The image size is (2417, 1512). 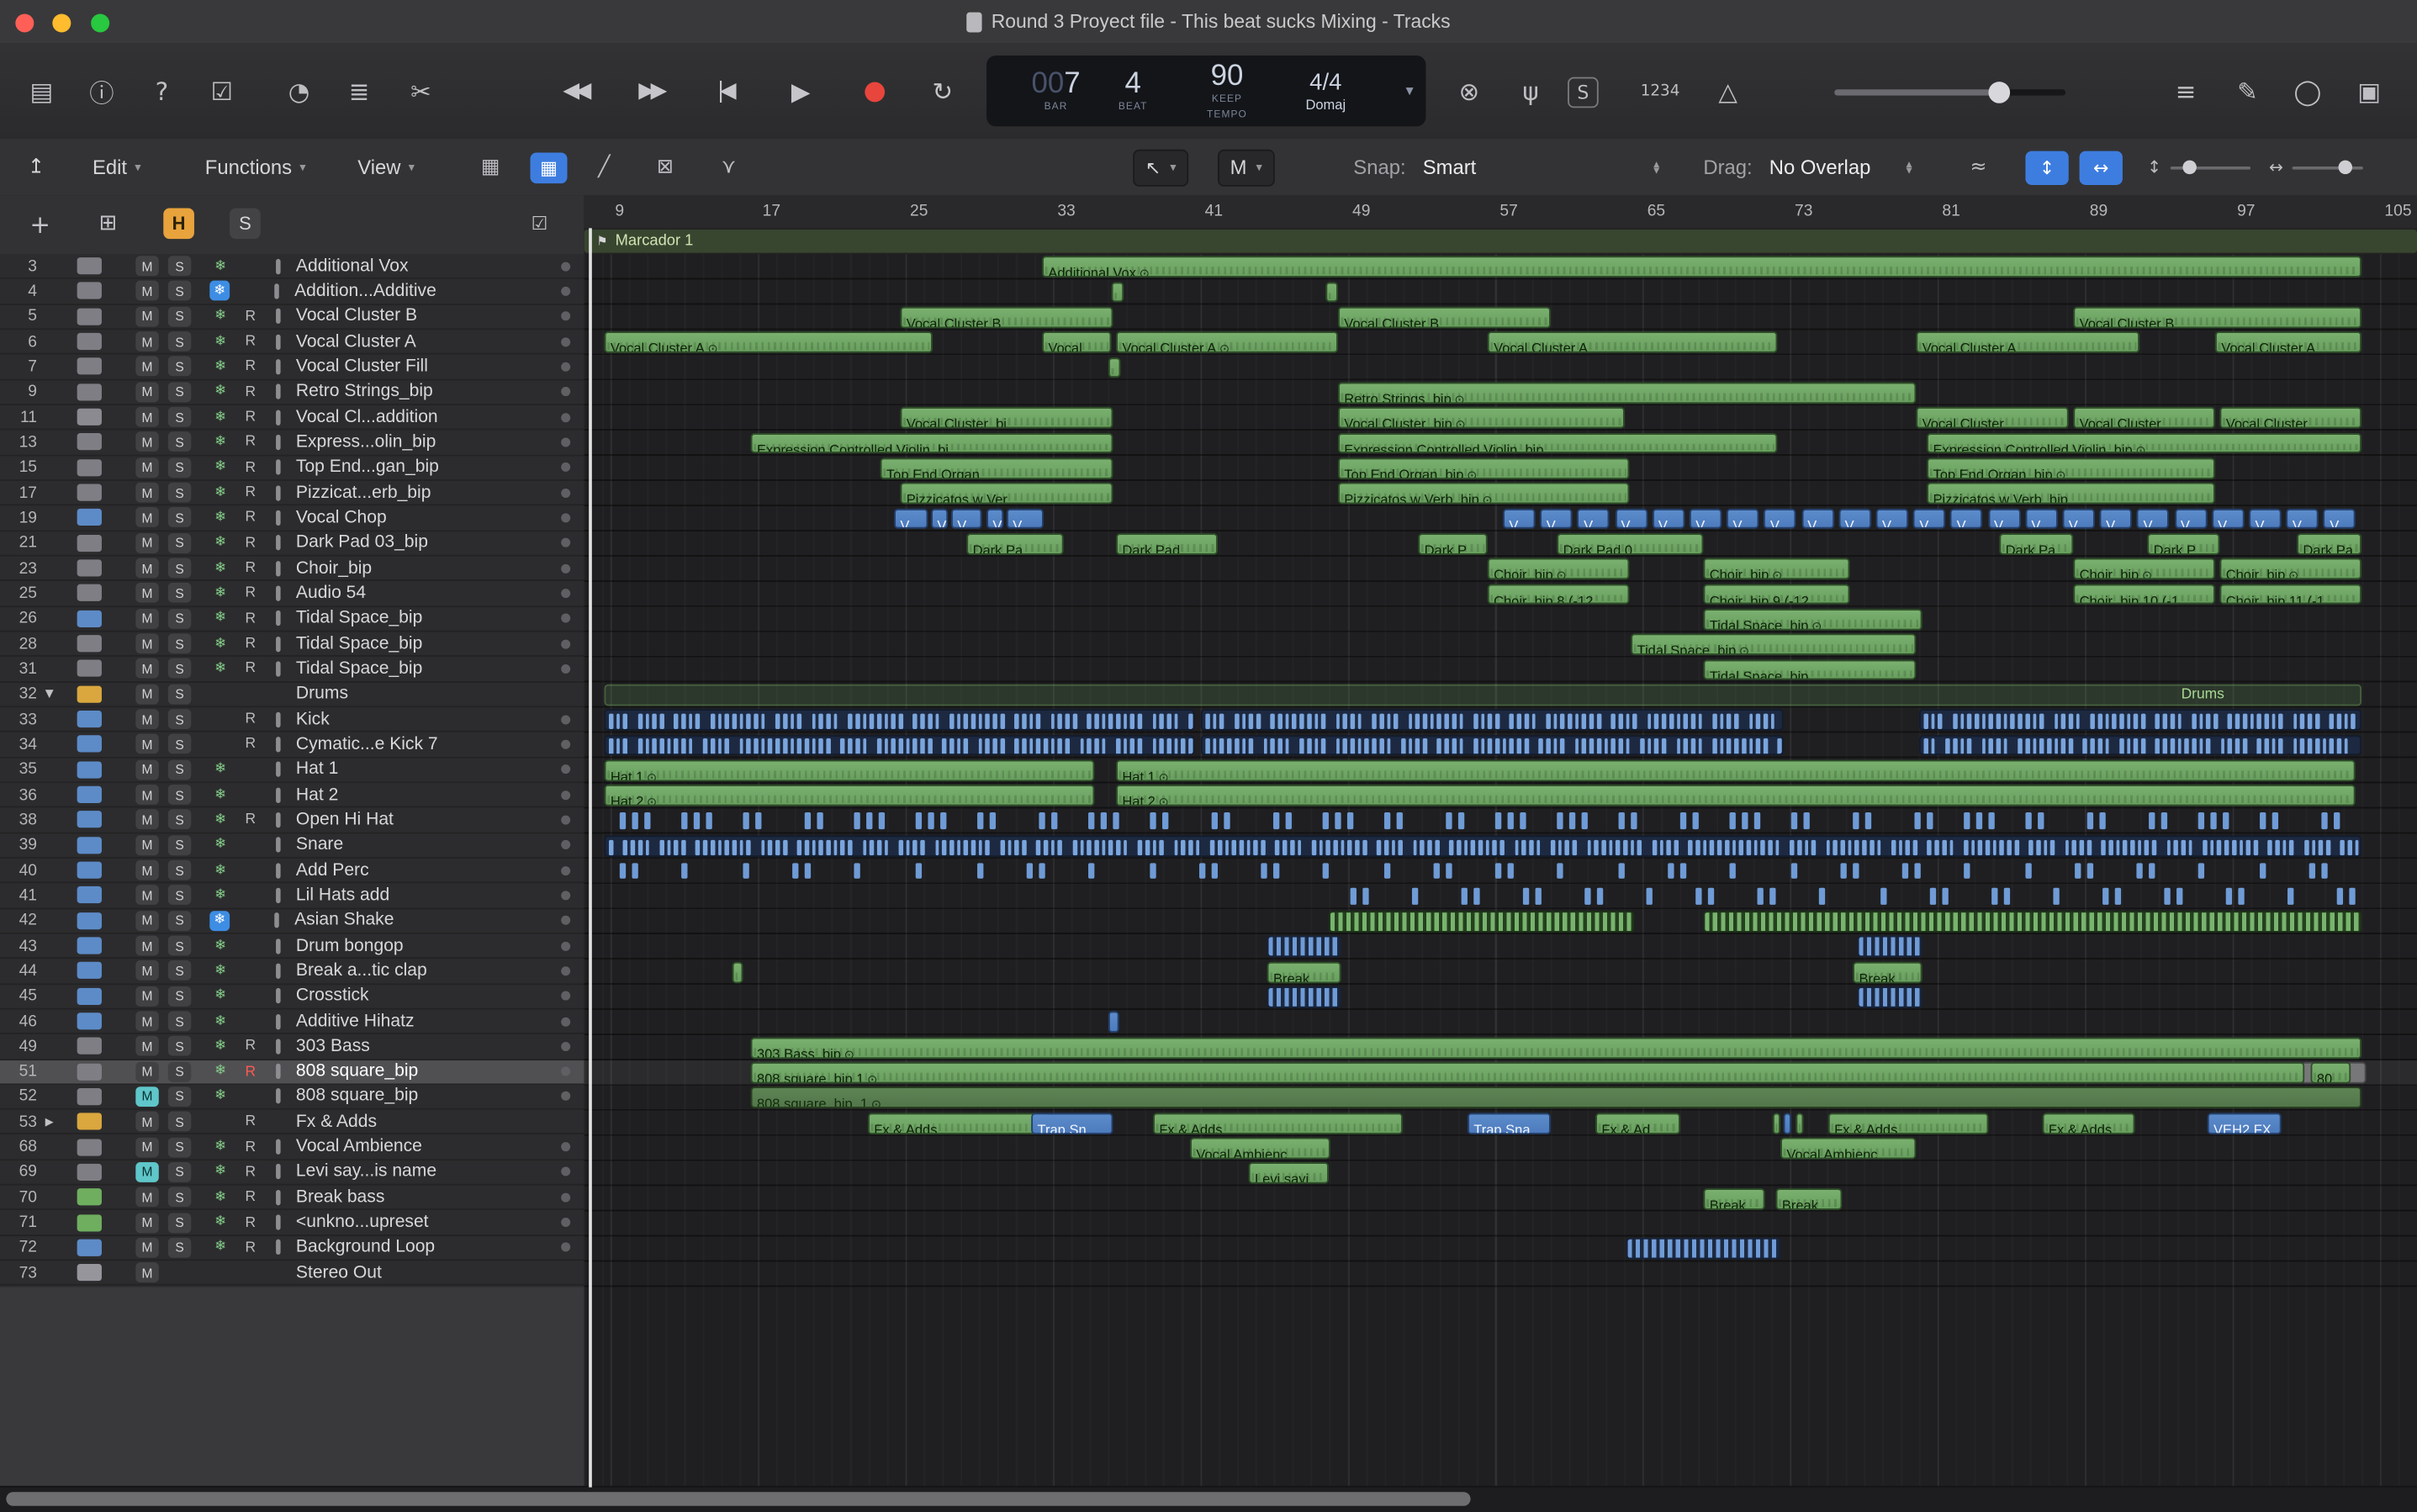 I want to click on track-row: 31 M S ❄ R Tidal Space_bip, so click(x=292, y=670).